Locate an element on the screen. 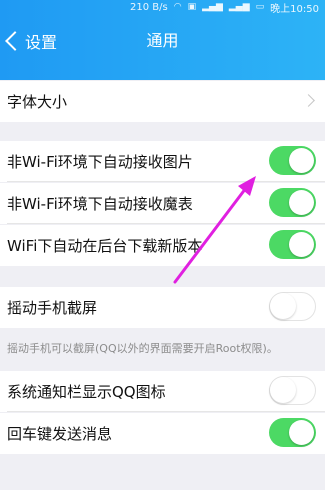 The image size is (325, 490). auto-receive-emoticons-toggle is located at coordinates (292, 202).